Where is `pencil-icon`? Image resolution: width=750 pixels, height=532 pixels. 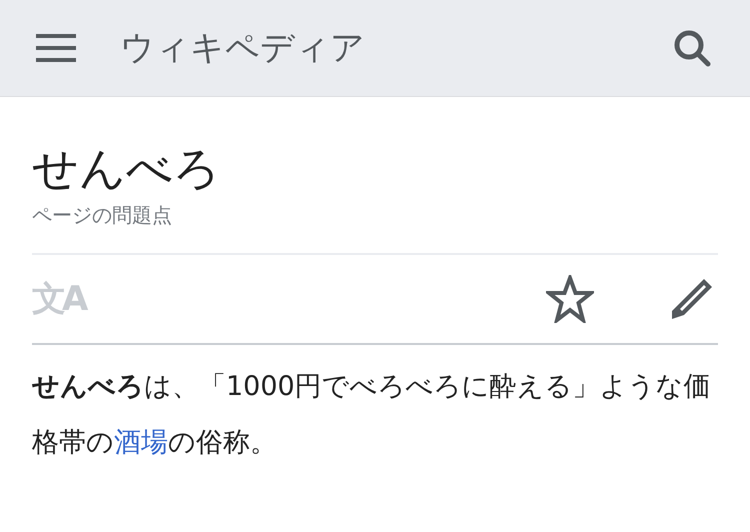 pencil-icon is located at coordinates (692, 299).